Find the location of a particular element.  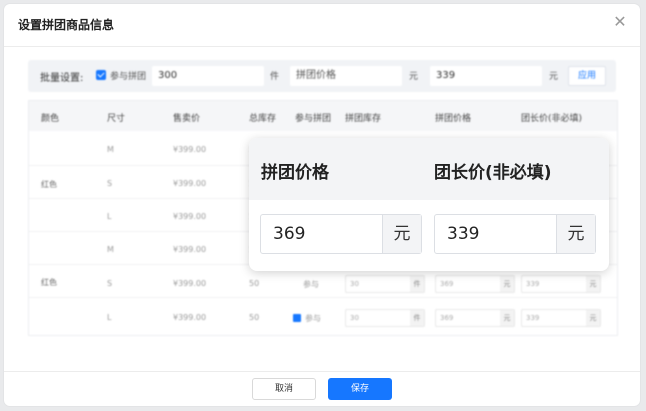

zoom-leader-value: 339 is located at coordinates (463, 234).